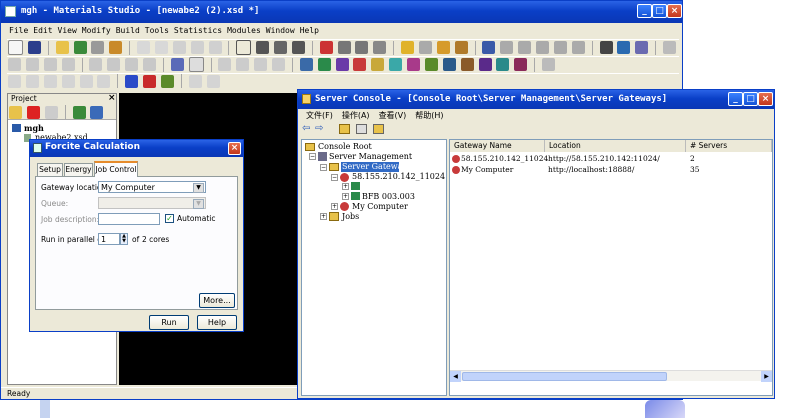 The height and width of the screenshot is (418, 800). What do you see at coordinates (765, 99) in the screenshot?
I see `console-close-button: ×` at bounding box center [765, 99].